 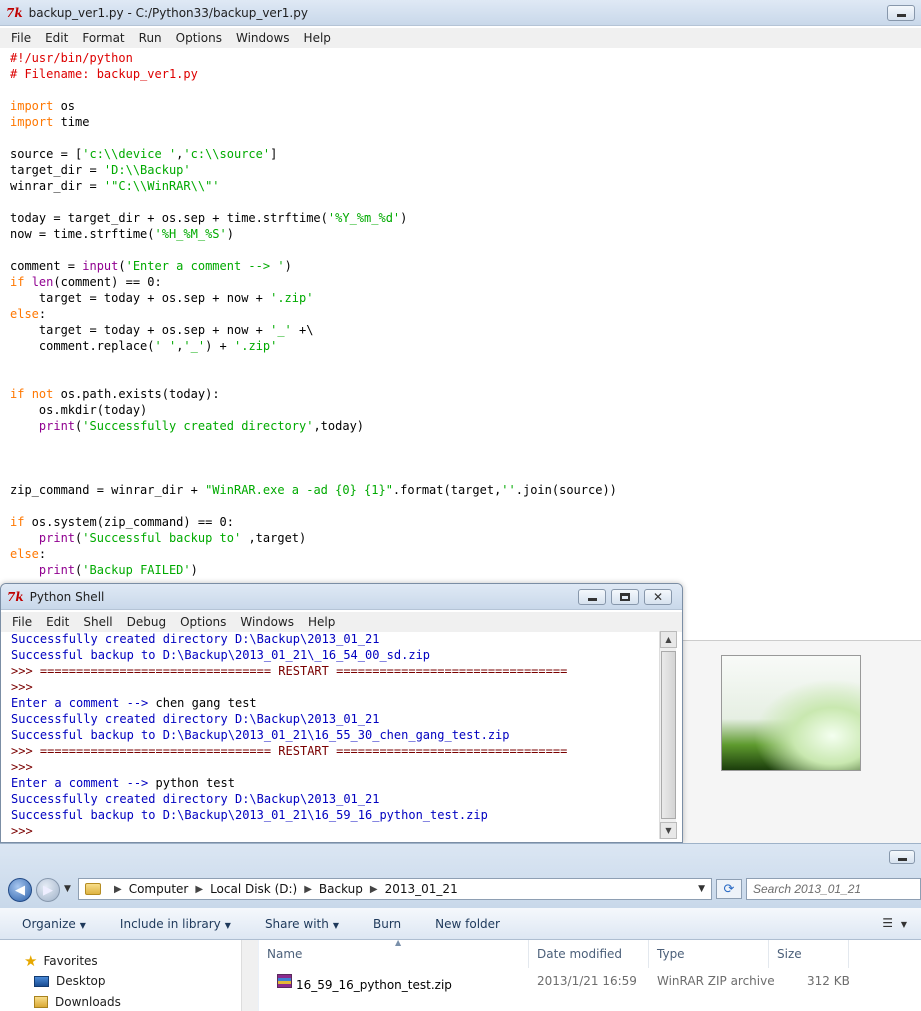 What do you see at coordinates (321, 622) in the screenshot?
I see `shell-menu-help: Help` at bounding box center [321, 622].